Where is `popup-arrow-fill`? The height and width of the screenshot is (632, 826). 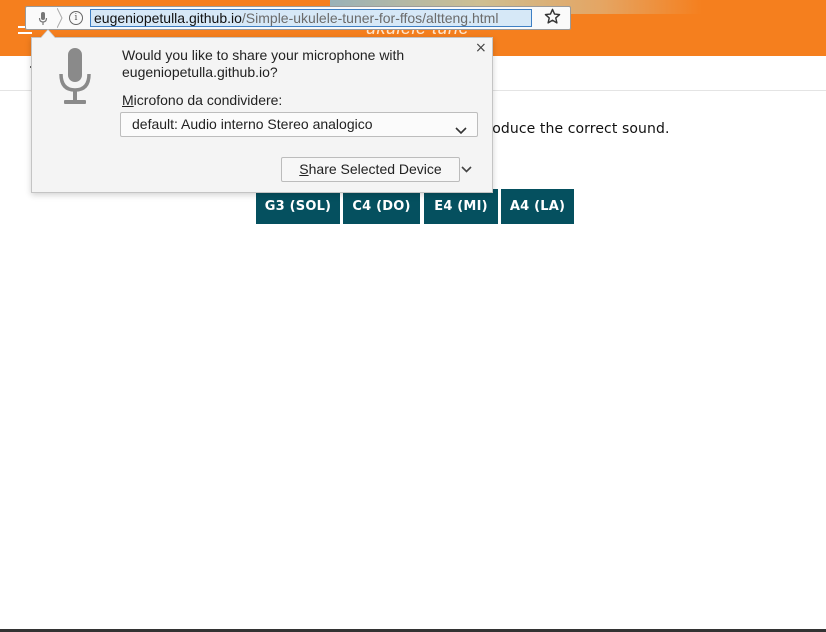
popup-arrow-fill is located at coordinates (48, 34).